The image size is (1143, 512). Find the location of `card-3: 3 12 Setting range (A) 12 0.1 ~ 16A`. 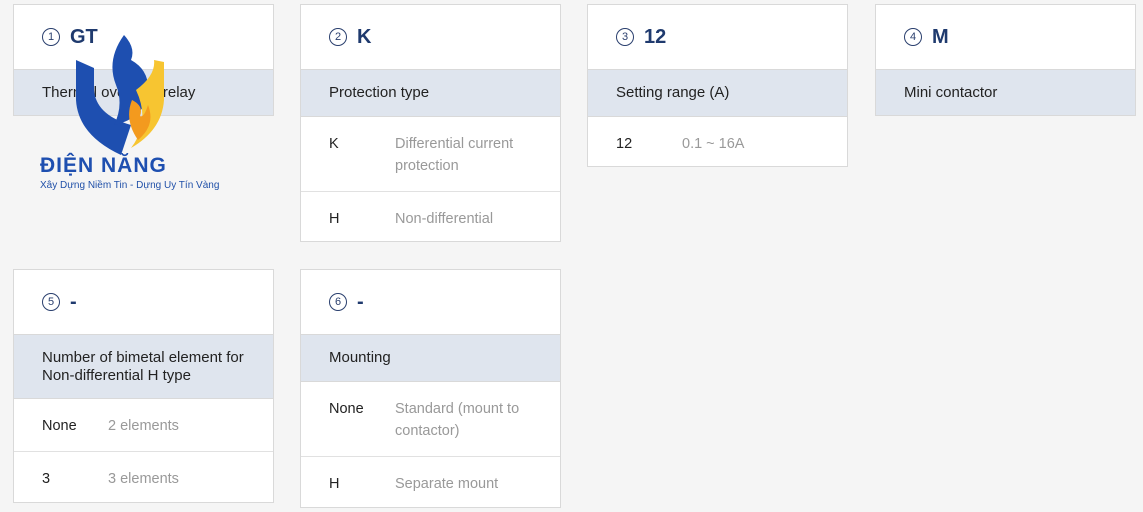

card-3: 3 12 Setting range (A) 12 0.1 ~ 16A is located at coordinates (717, 85).